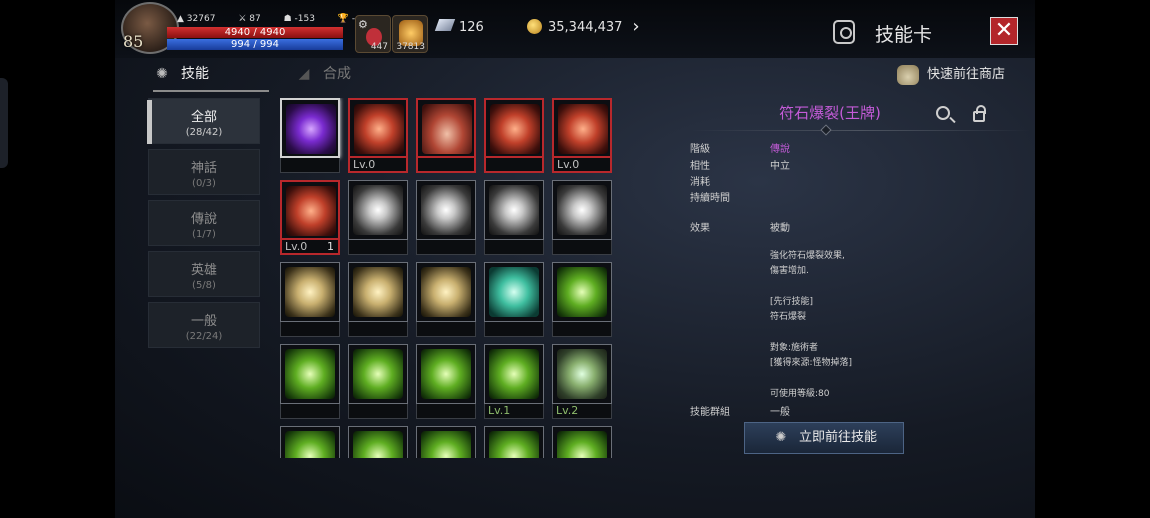  Describe the element at coordinates (788, 317) in the screenshot. I see `desc-line: 符石爆裂` at that location.